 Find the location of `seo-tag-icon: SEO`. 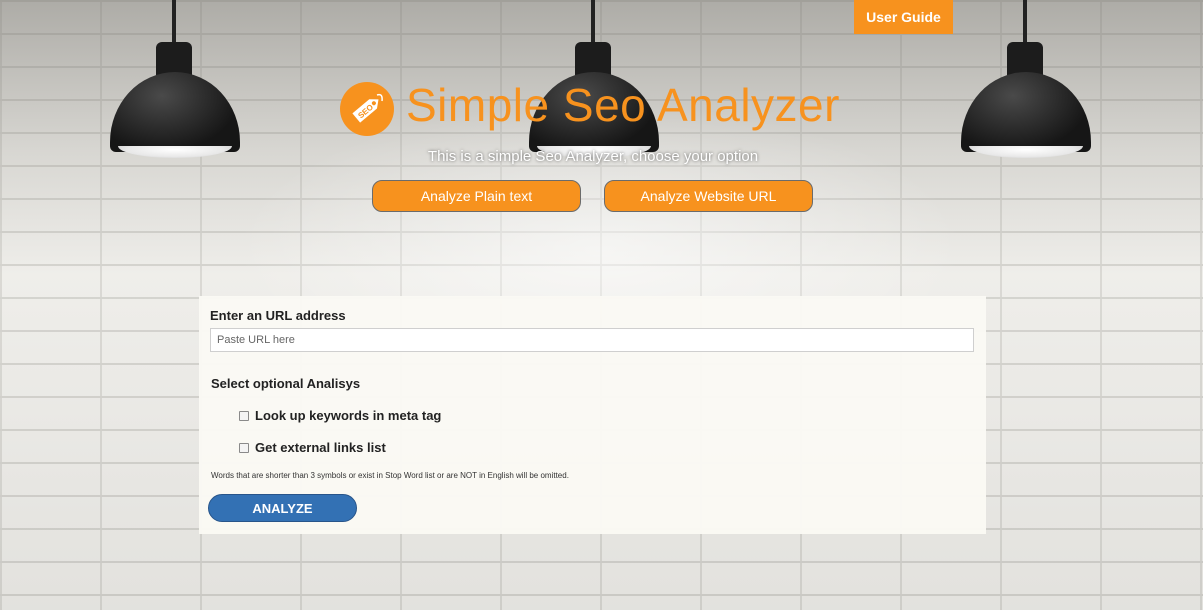

seo-tag-icon: SEO is located at coordinates (367, 109).